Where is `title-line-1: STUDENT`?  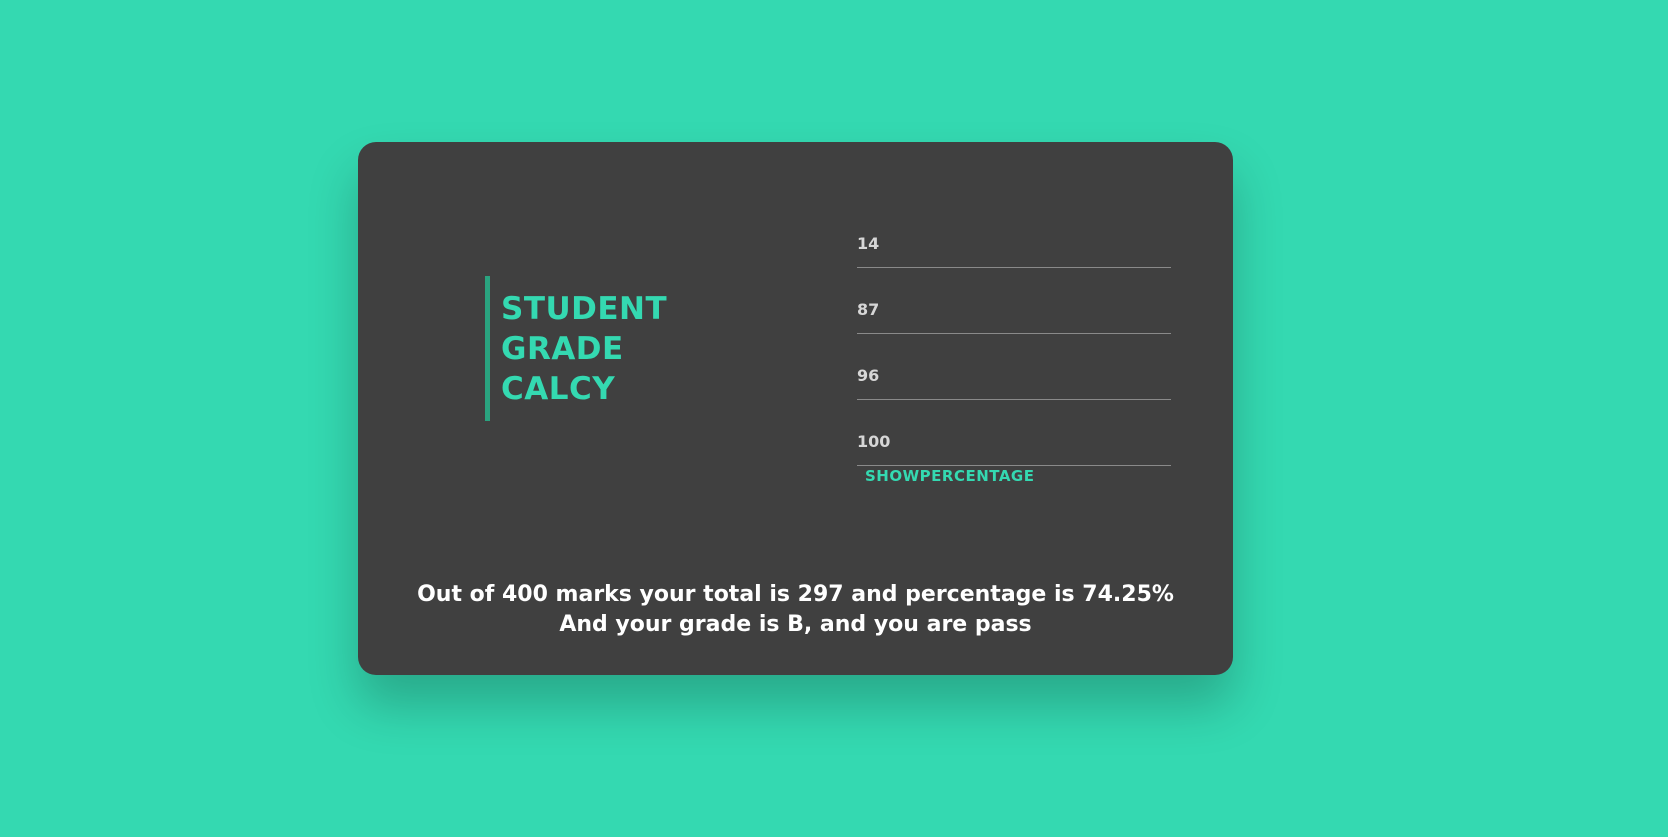
title-line-1: STUDENT is located at coordinates (584, 309).